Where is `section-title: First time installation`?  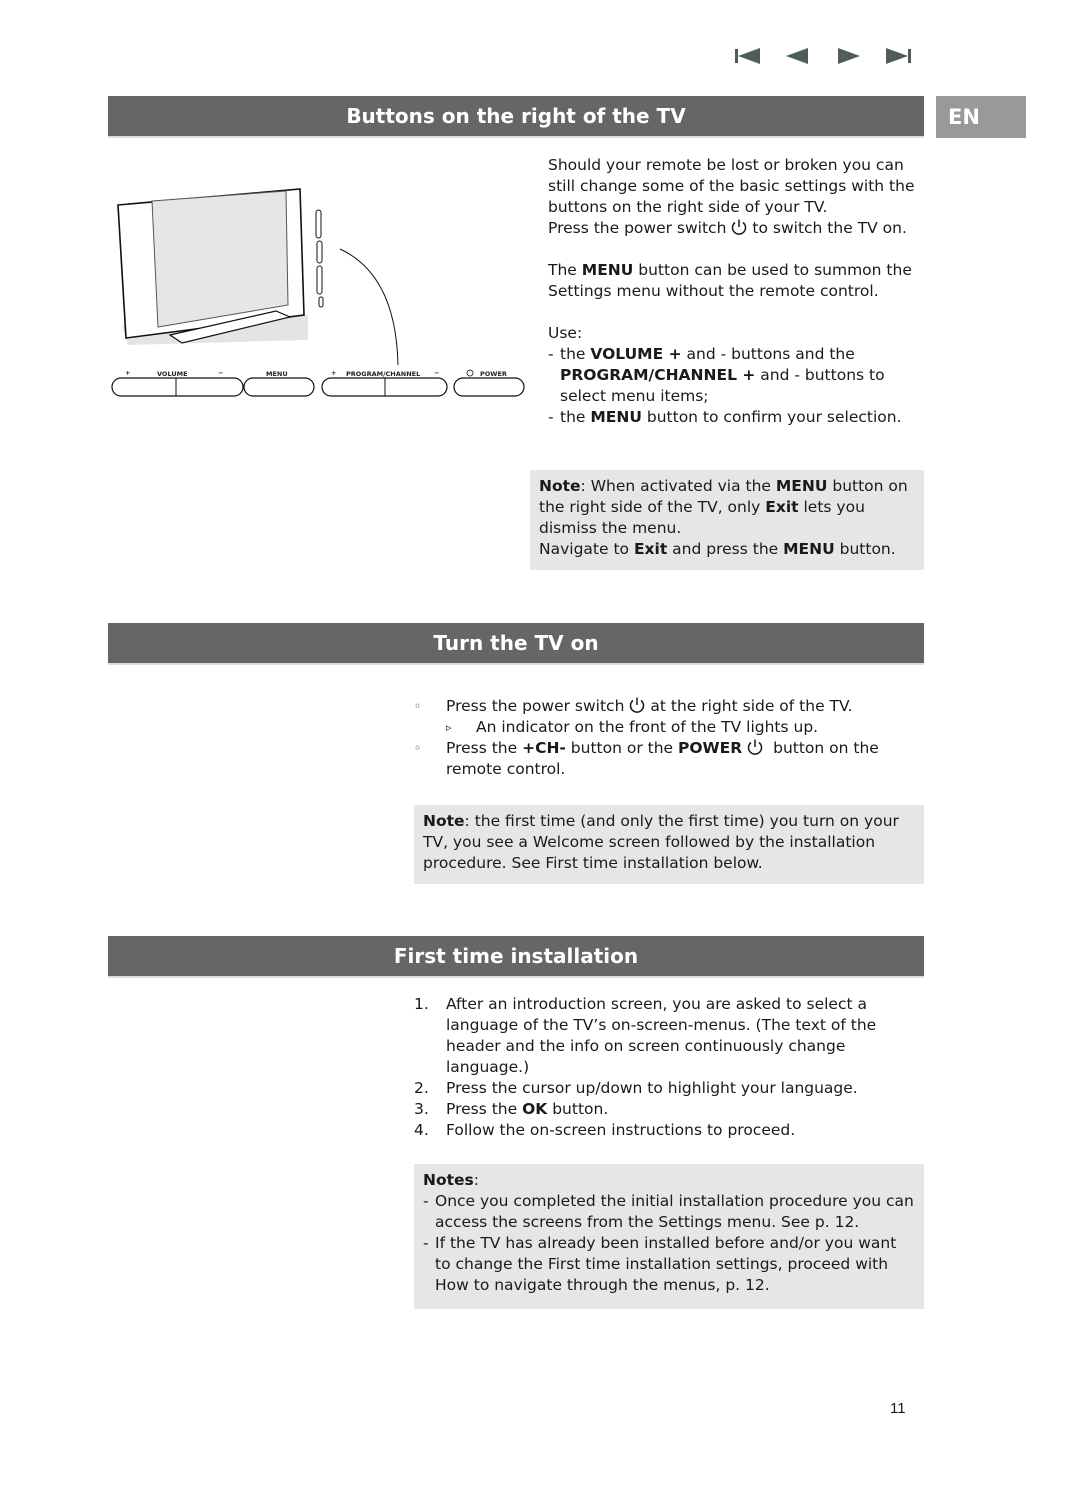 section-title: First time installation is located at coordinates (516, 956).